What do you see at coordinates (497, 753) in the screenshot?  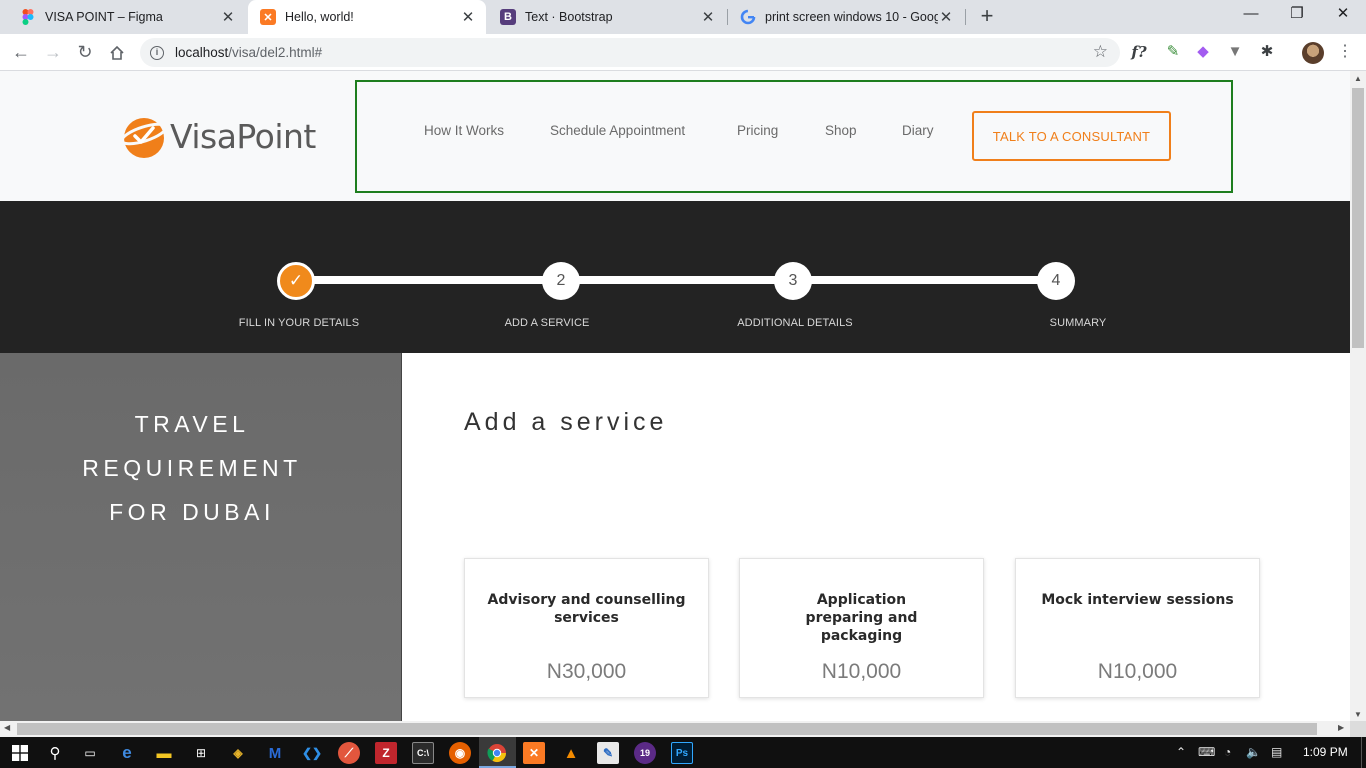 I see `chrome-icon` at bounding box center [497, 753].